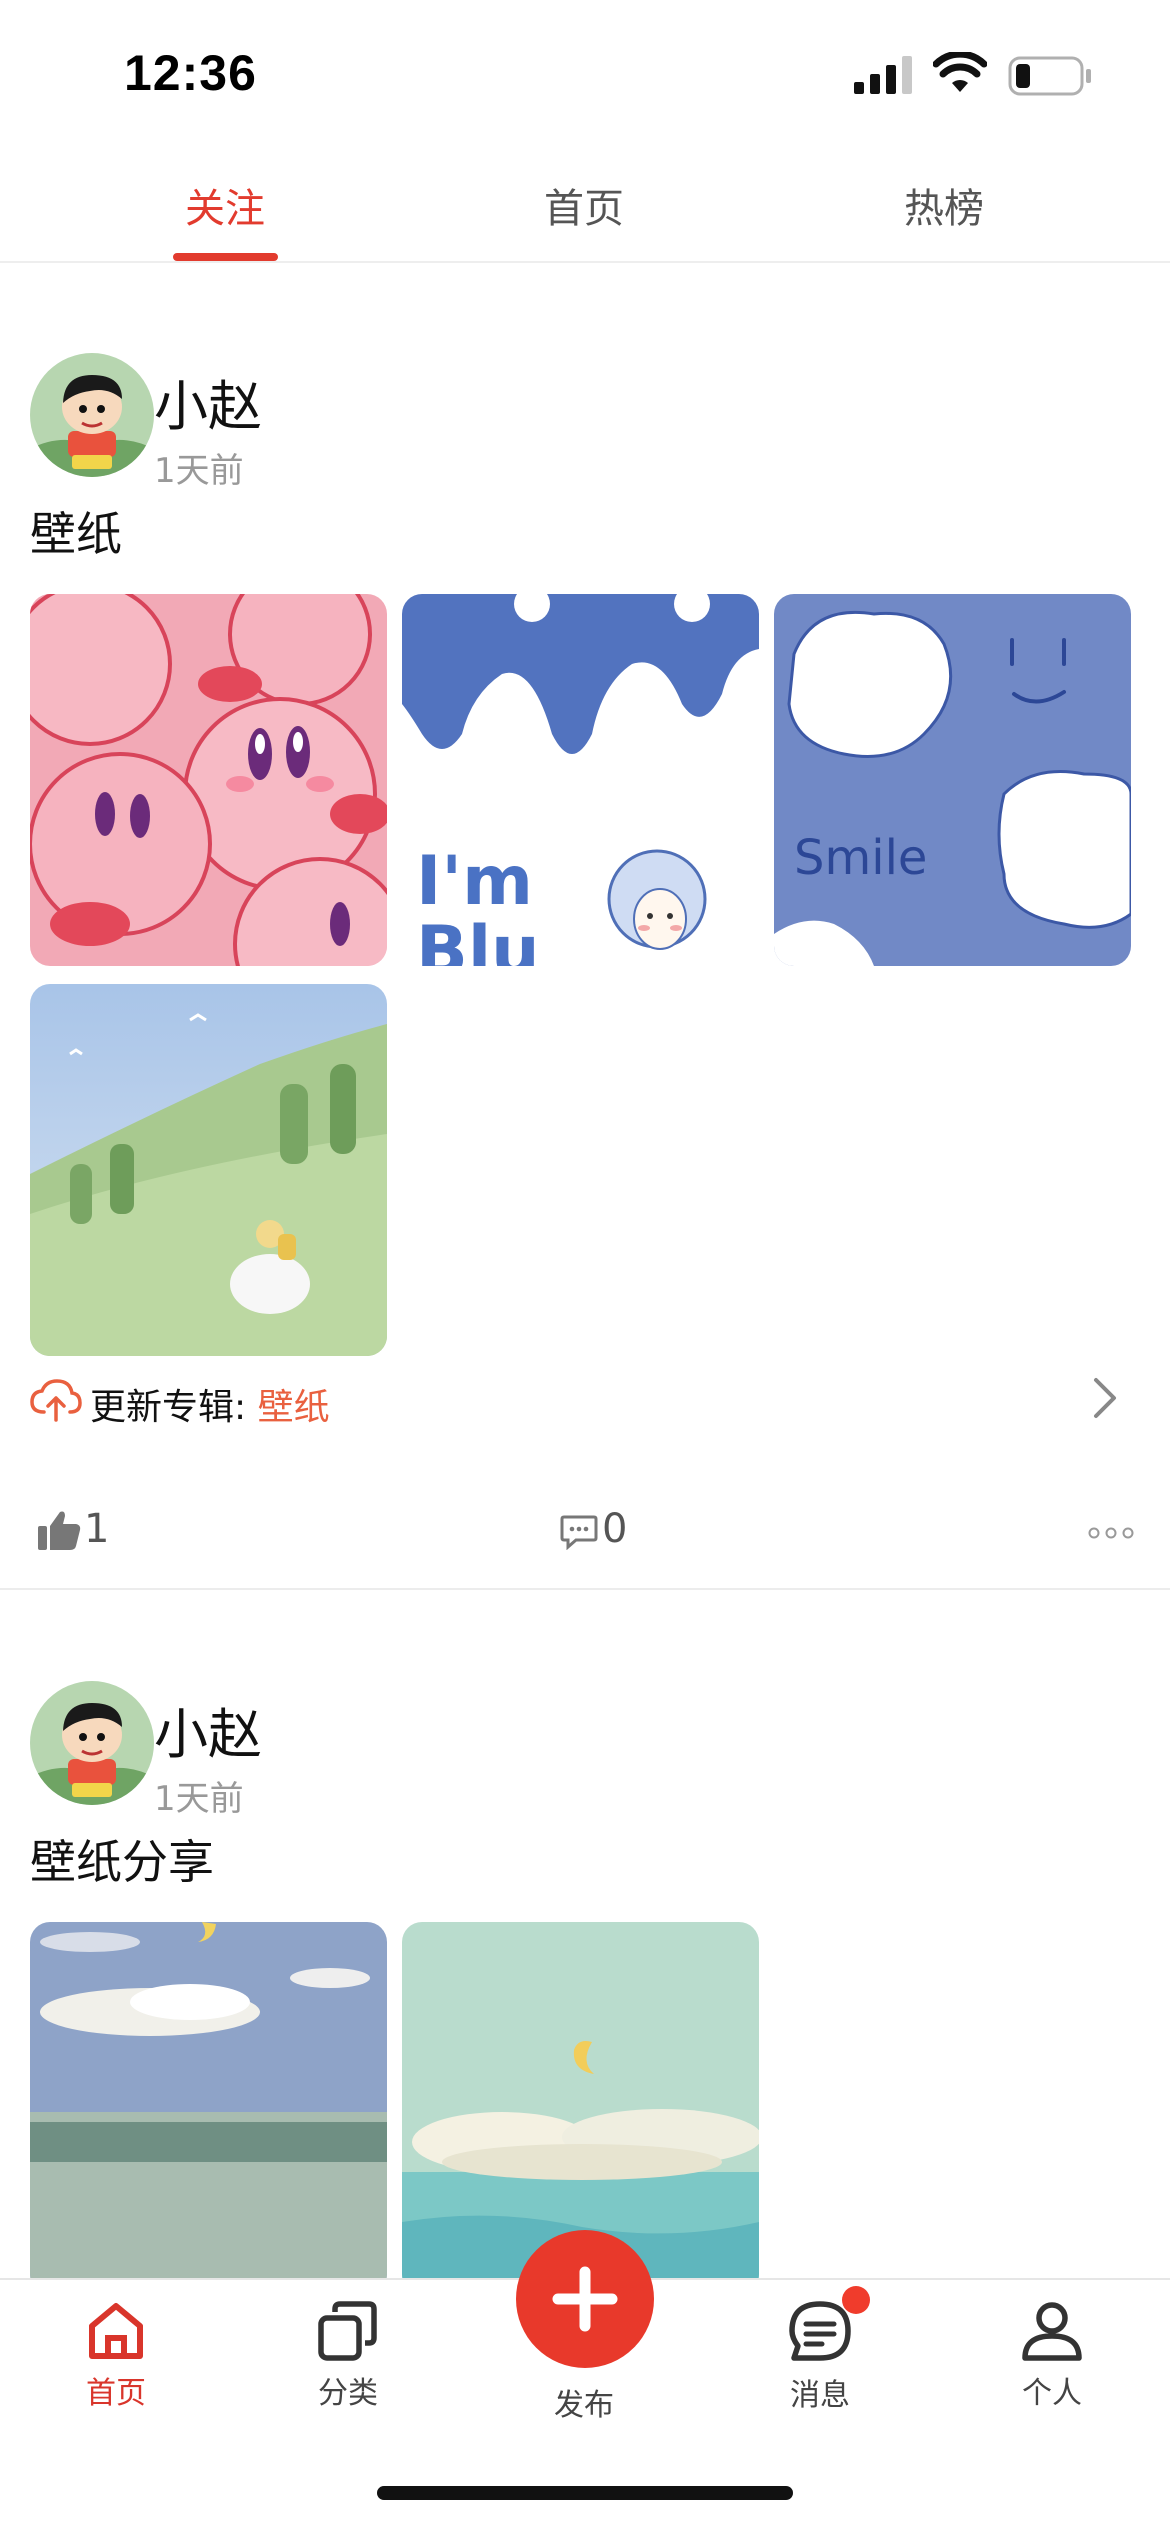 This screenshot has width=1170, height=2532. What do you see at coordinates (97, 1529) in the screenshot?
I see `like-count: 1` at bounding box center [97, 1529].